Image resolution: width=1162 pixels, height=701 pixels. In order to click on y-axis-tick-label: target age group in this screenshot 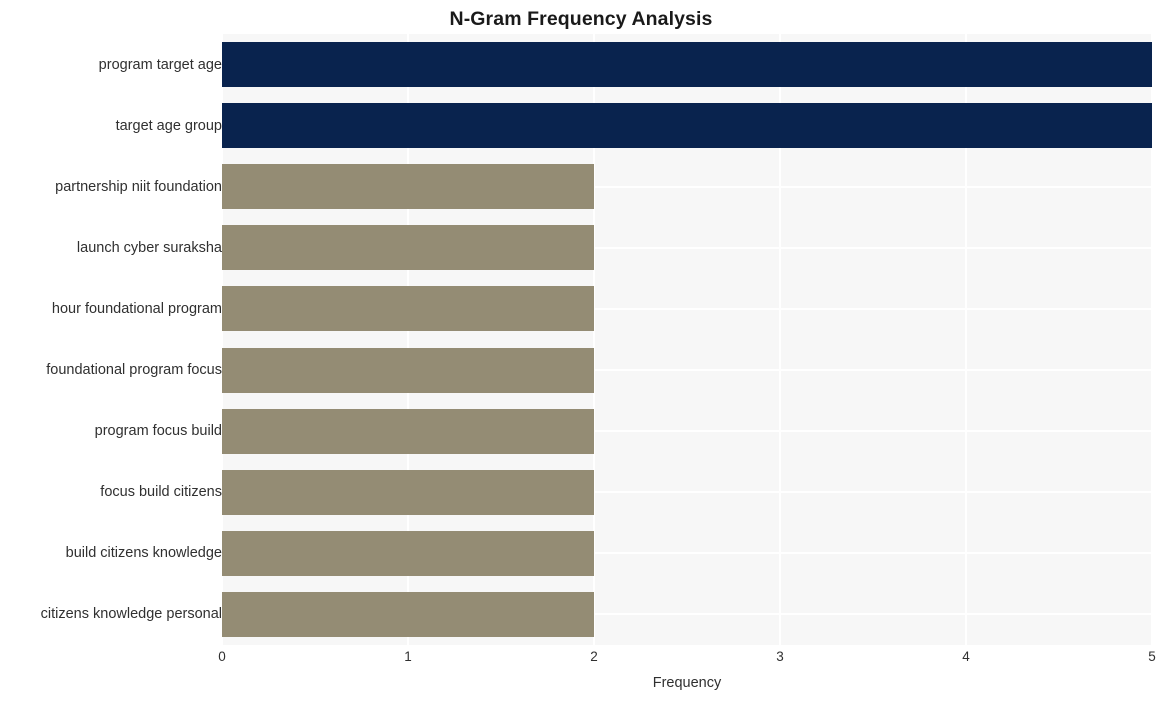, I will do `click(168, 125)`.